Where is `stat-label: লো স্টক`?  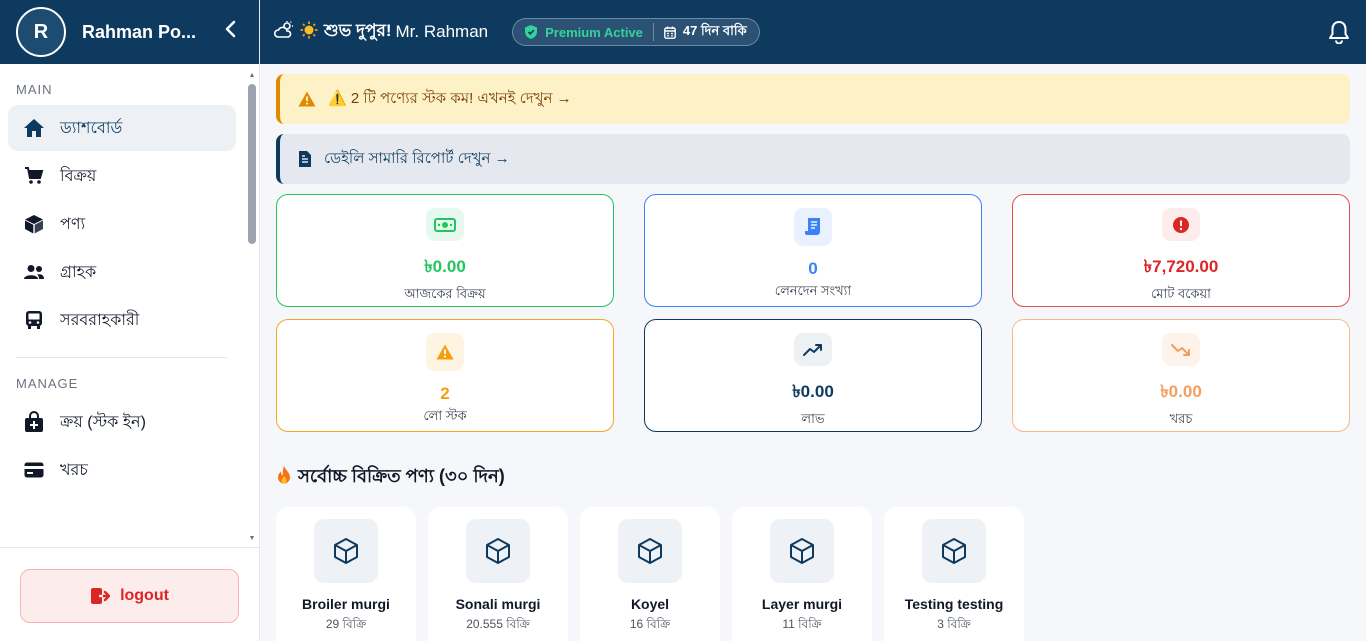
stat-label: লো স্টক is located at coordinates (445, 415).